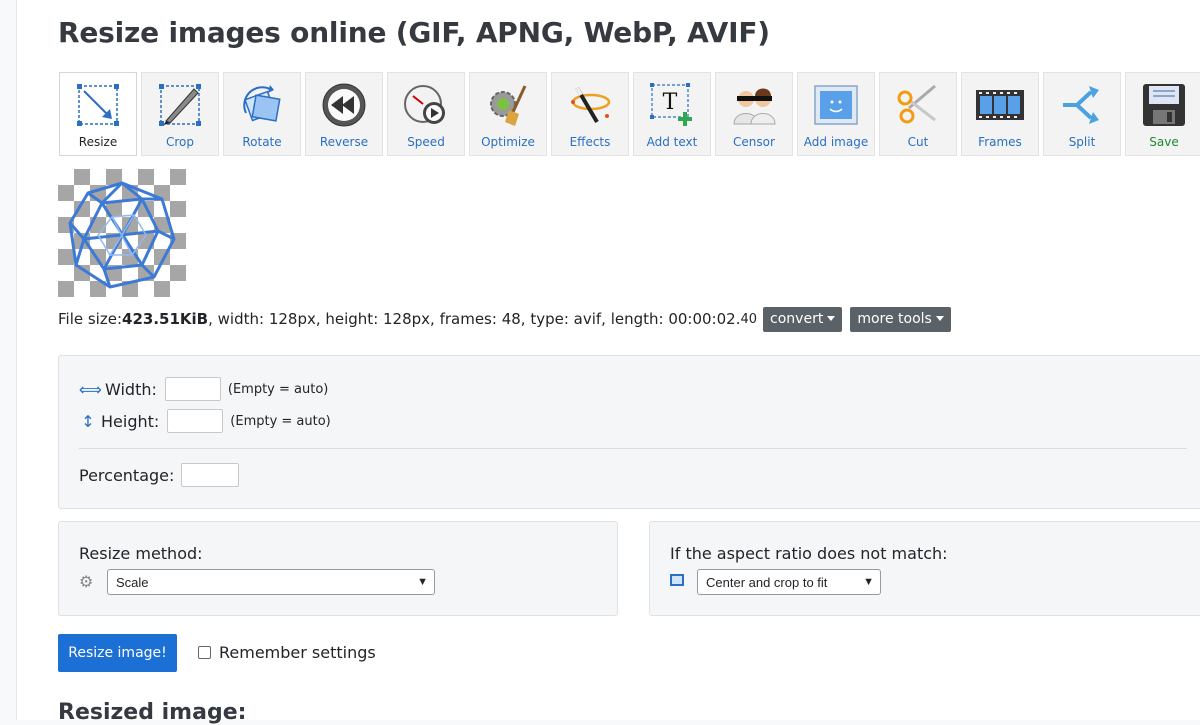  I want to click on resized-image-heading: Resized image:, so click(152, 712).